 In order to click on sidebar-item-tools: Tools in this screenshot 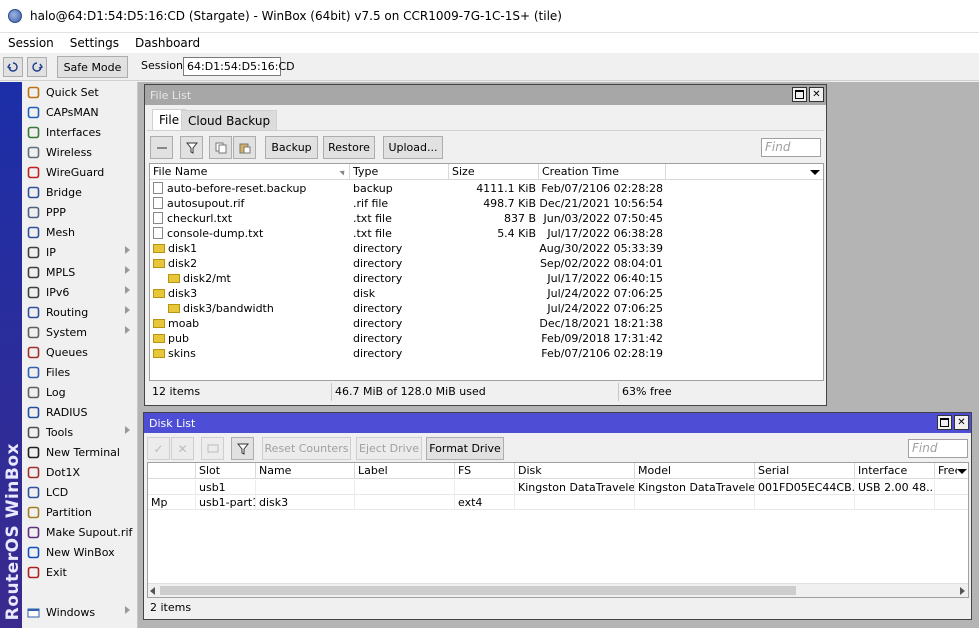, I will do `click(80, 432)`.